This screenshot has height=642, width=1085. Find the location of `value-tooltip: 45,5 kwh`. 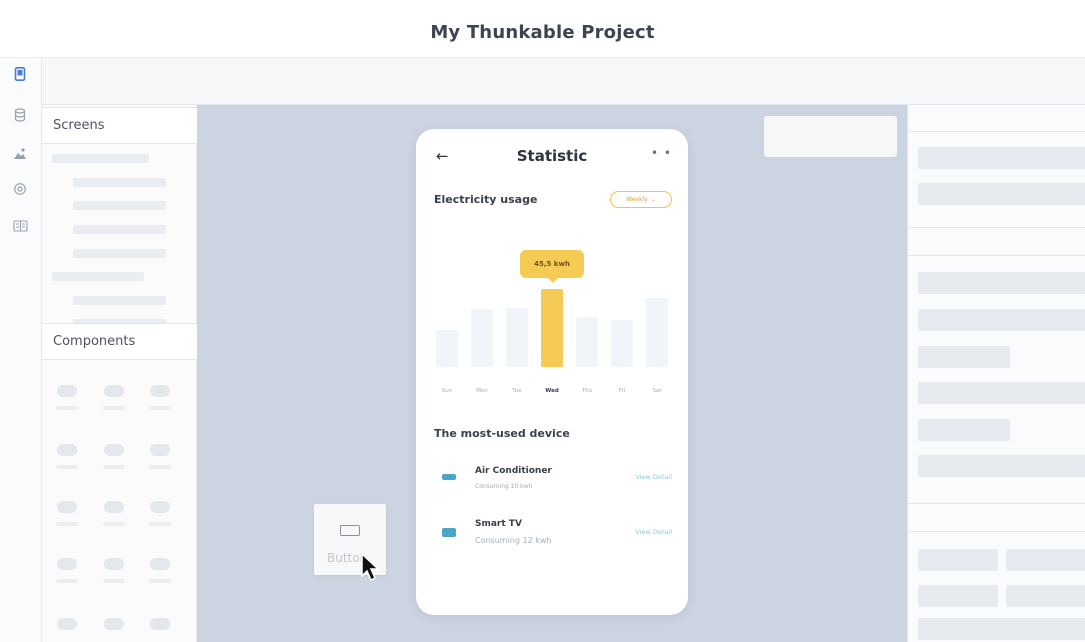

value-tooltip: 45,5 kwh is located at coordinates (552, 266).